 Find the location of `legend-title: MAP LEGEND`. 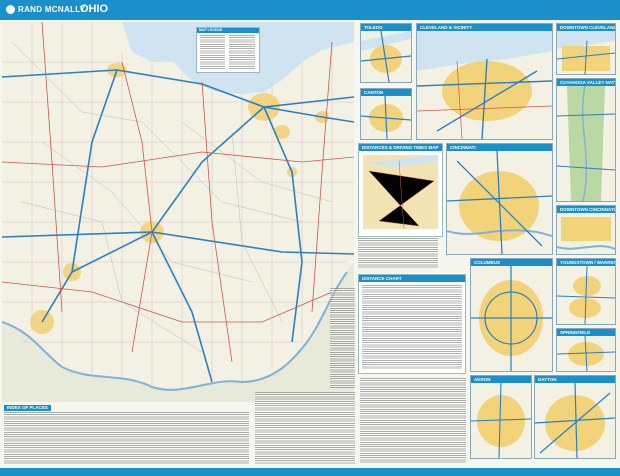

legend-title: MAP LEGEND is located at coordinates (228, 30).